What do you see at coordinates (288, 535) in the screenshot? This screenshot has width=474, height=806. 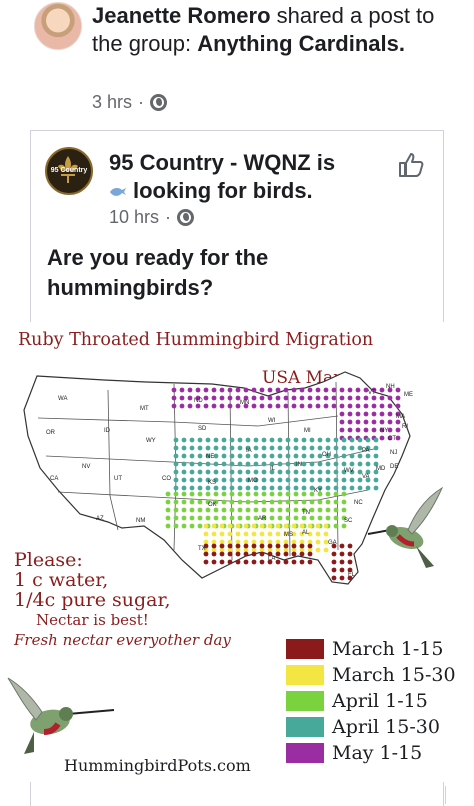 I see `state-label: MS` at bounding box center [288, 535].